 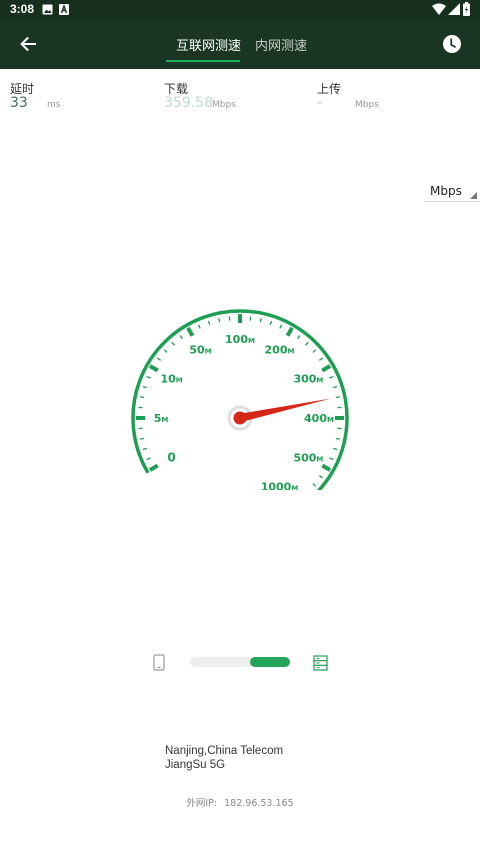 What do you see at coordinates (280, 485) in the screenshot?
I see `gauge-scale-label: 1000M` at bounding box center [280, 485].